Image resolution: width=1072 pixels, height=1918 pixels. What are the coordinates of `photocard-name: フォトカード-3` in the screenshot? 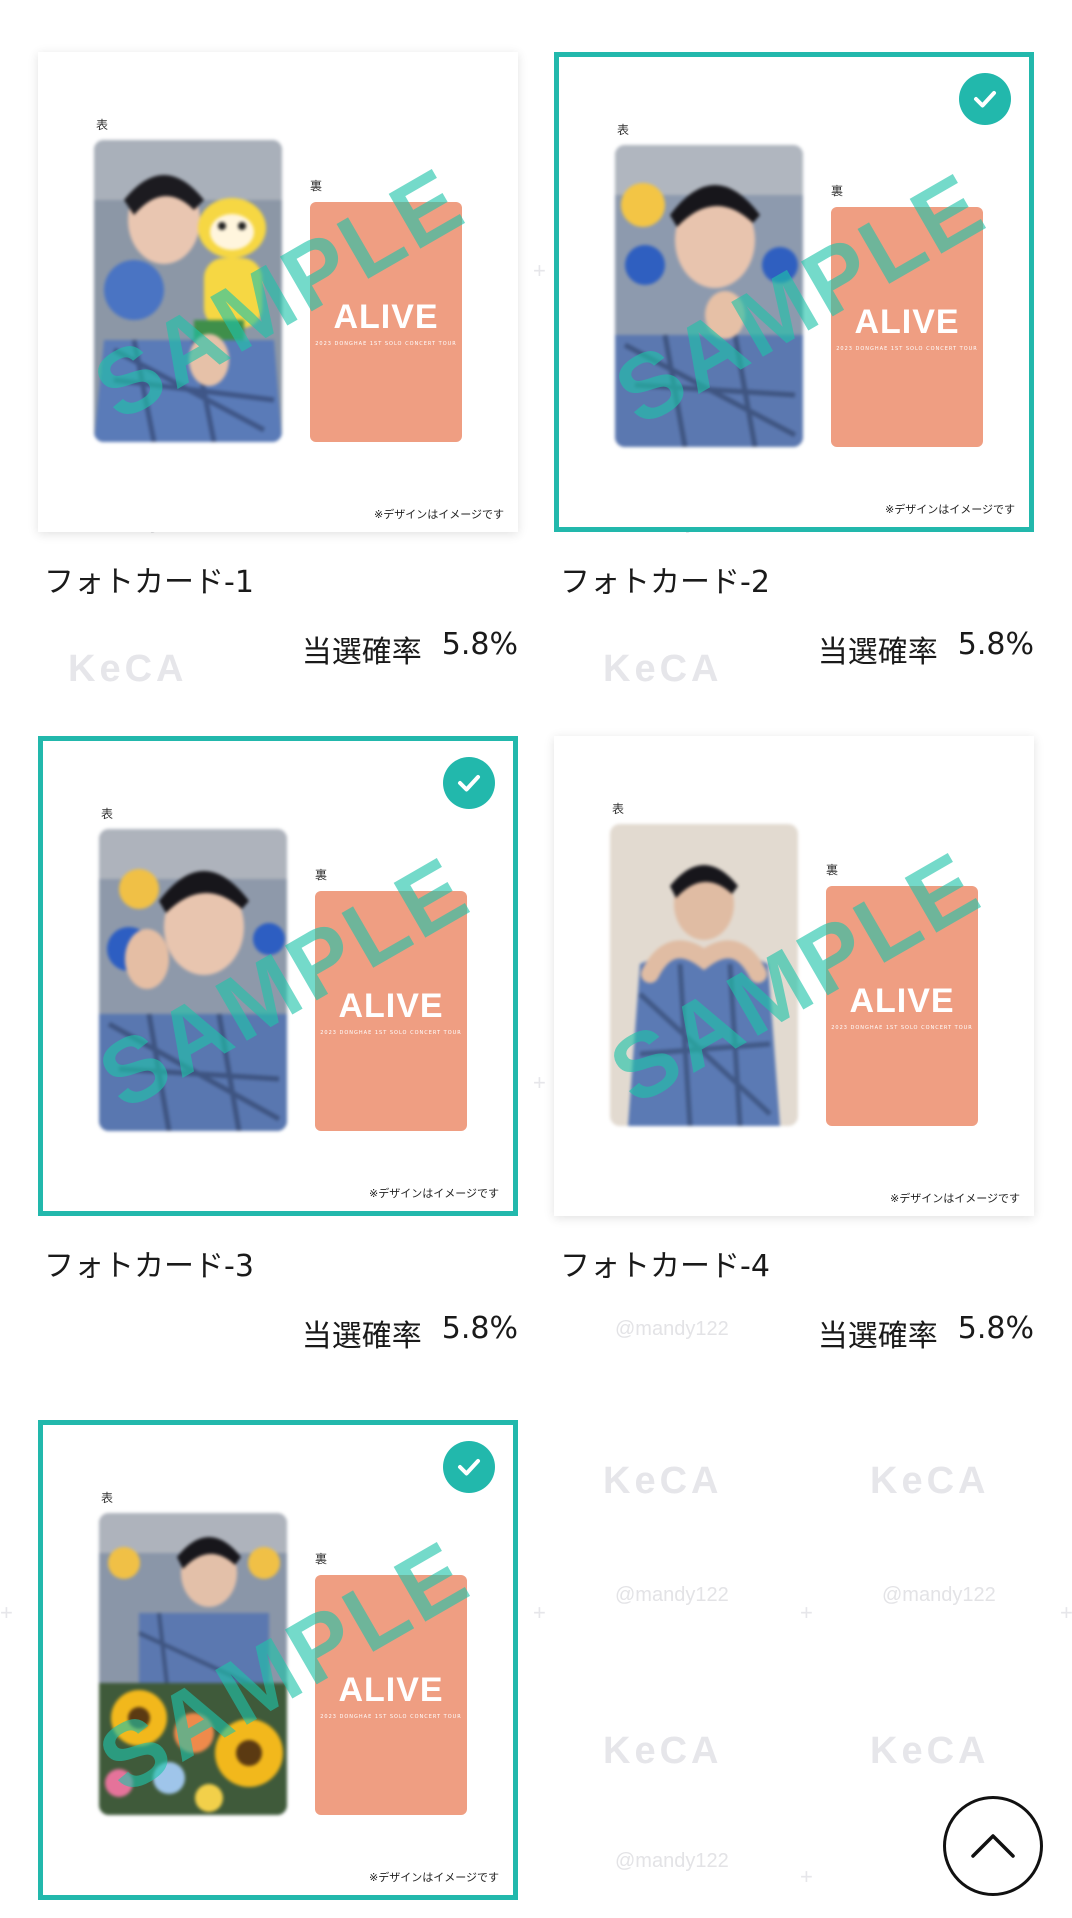 It's located at (149, 1266).